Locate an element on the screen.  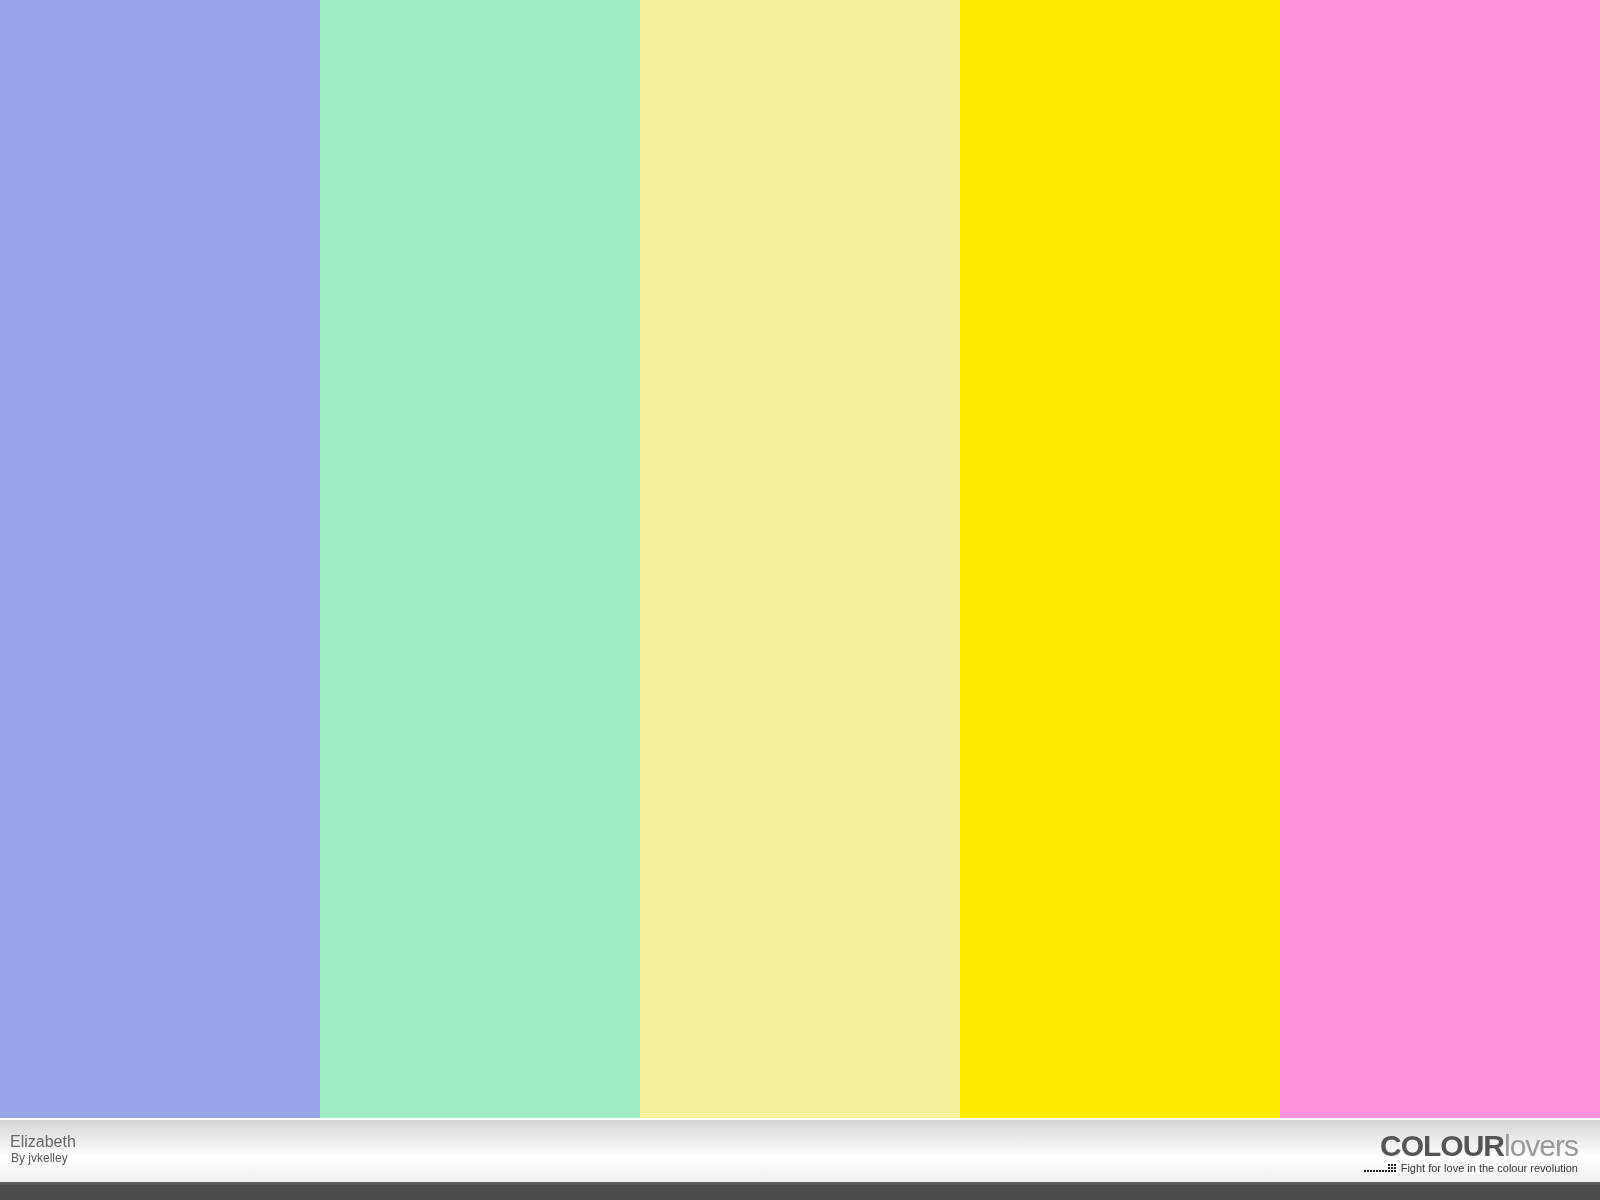
author-text: By jvkelley is located at coordinates (40, 1158).